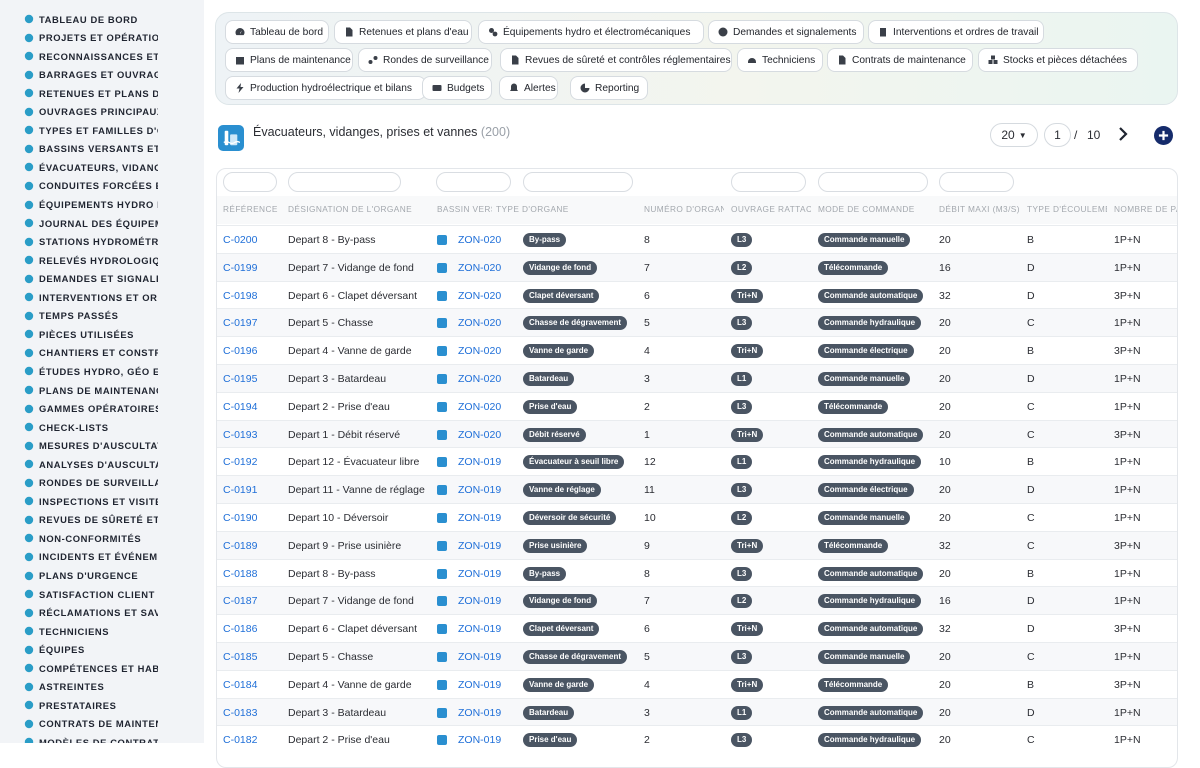  Describe the element at coordinates (591, 32) in the screenshot. I see `nav-button: Équipements hydro et électromécaniques` at that location.